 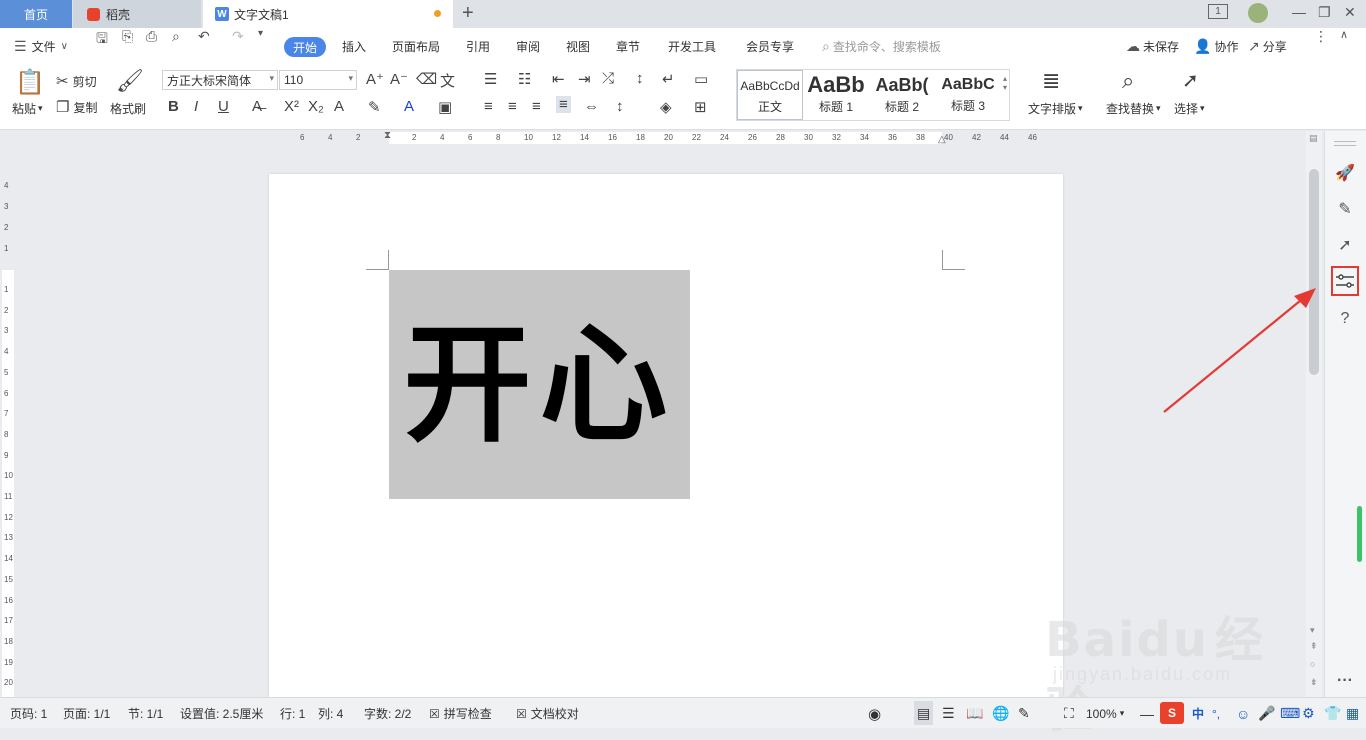 I want to click on cursor-icon: ➚, so click(x=1190, y=80).